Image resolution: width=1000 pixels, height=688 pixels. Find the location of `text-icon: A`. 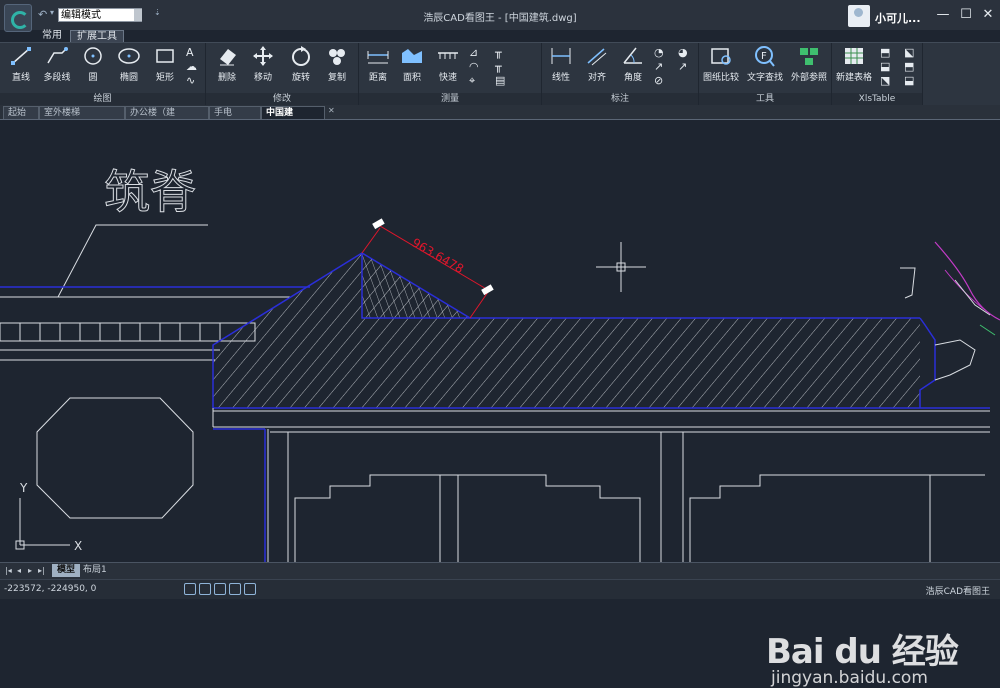

text-icon: A is located at coordinates (193, 53).